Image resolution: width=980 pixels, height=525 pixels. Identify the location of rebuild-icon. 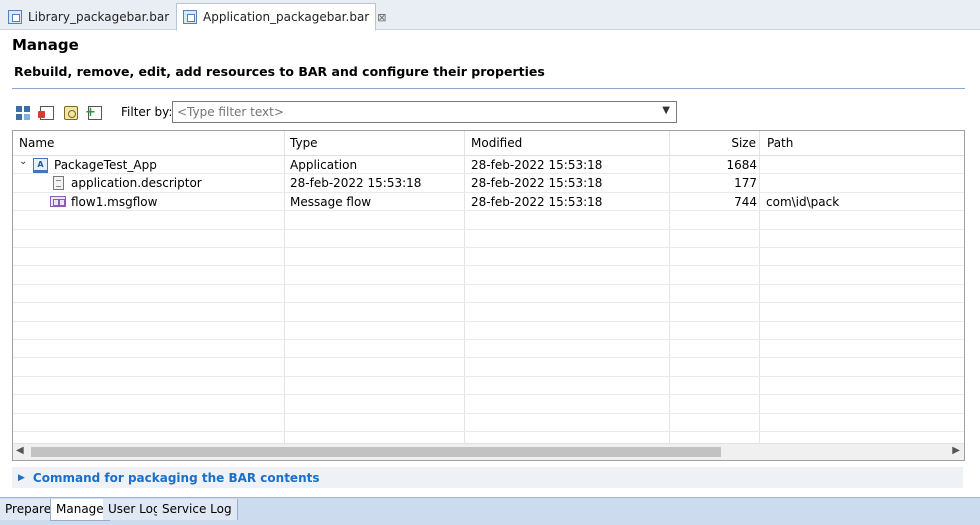
(23, 113).